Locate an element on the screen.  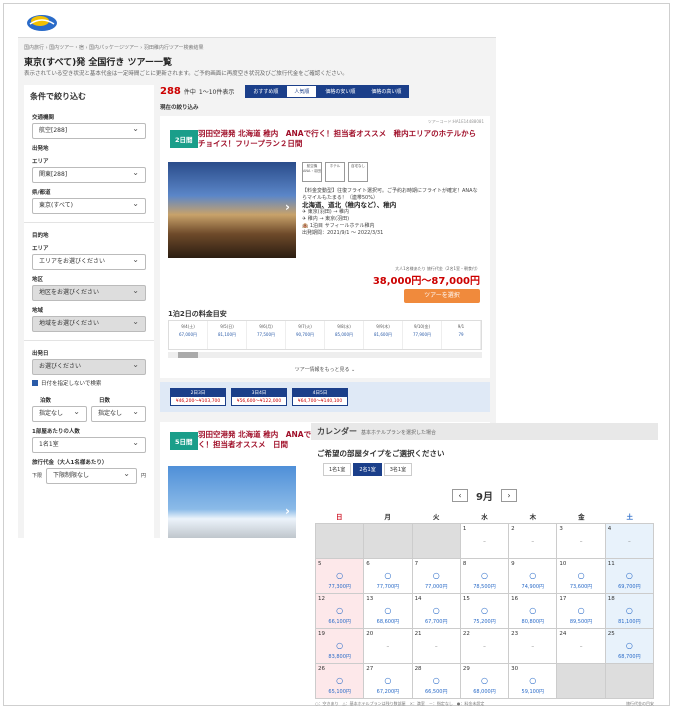
calendar-day-cell: 5 ○ 77,300円 is located at coordinates (340, 576).